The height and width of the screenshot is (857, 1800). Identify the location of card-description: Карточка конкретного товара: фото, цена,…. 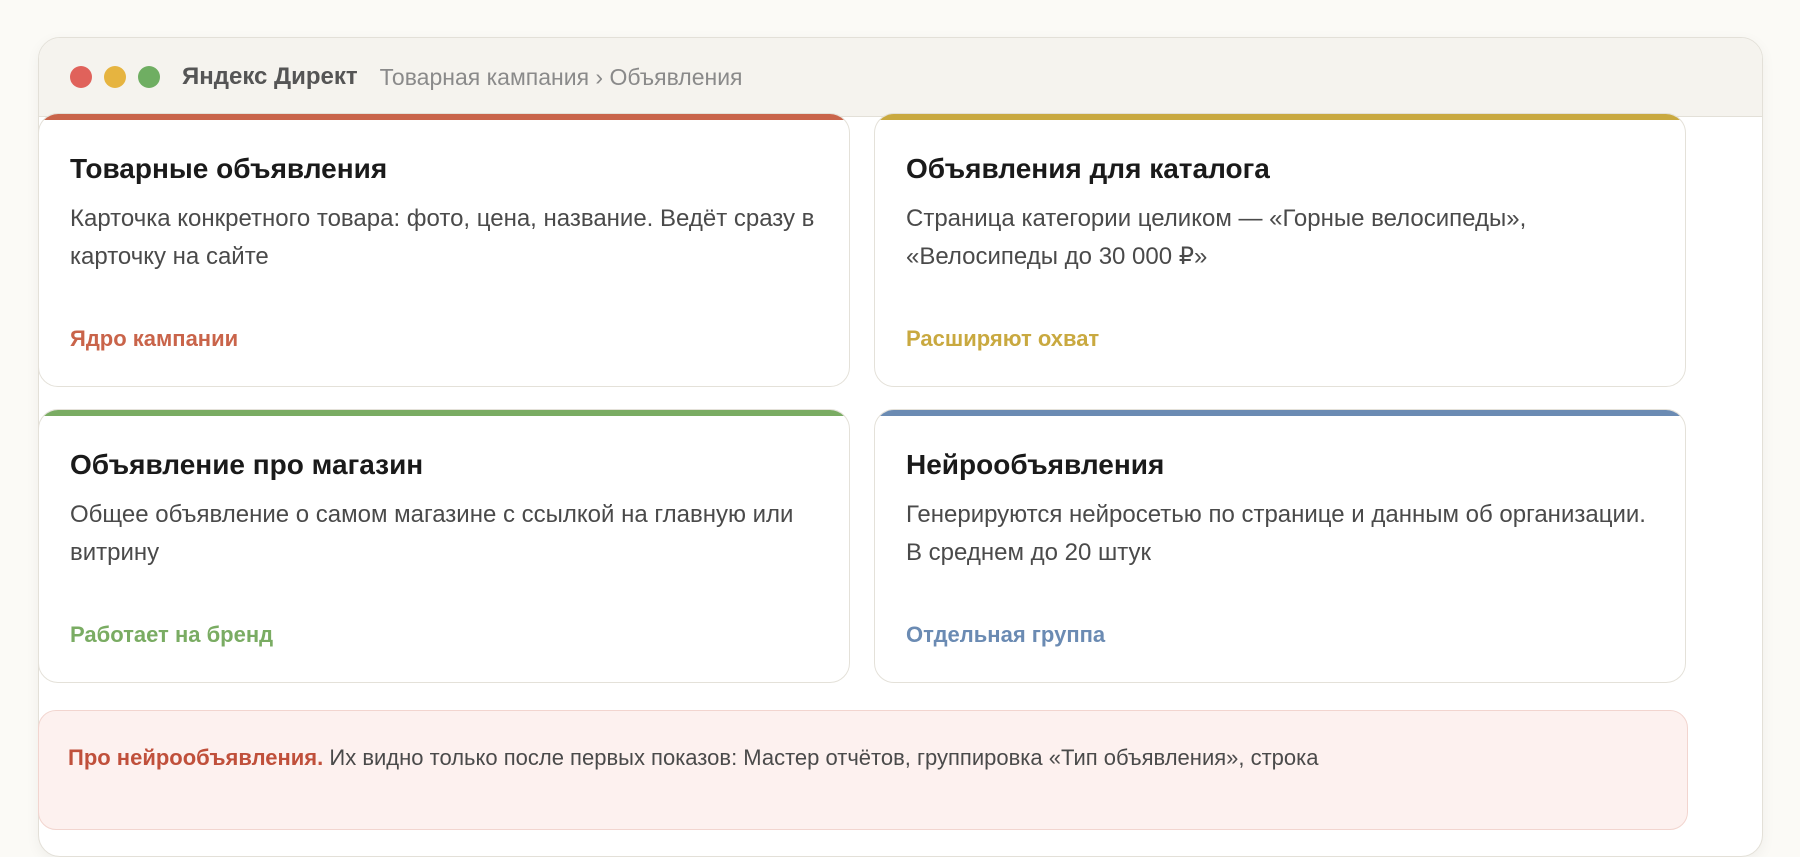
(442, 237).